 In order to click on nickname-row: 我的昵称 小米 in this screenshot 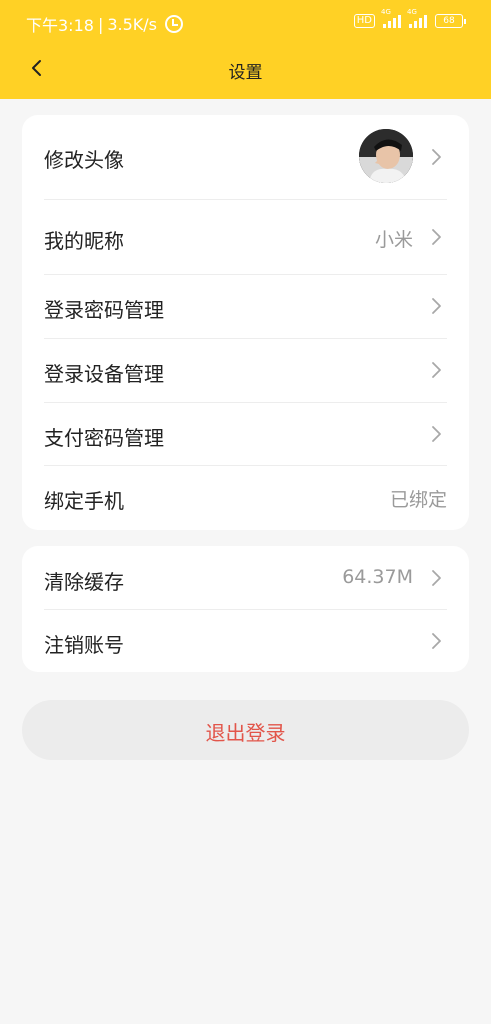, I will do `click(245, 237)`.